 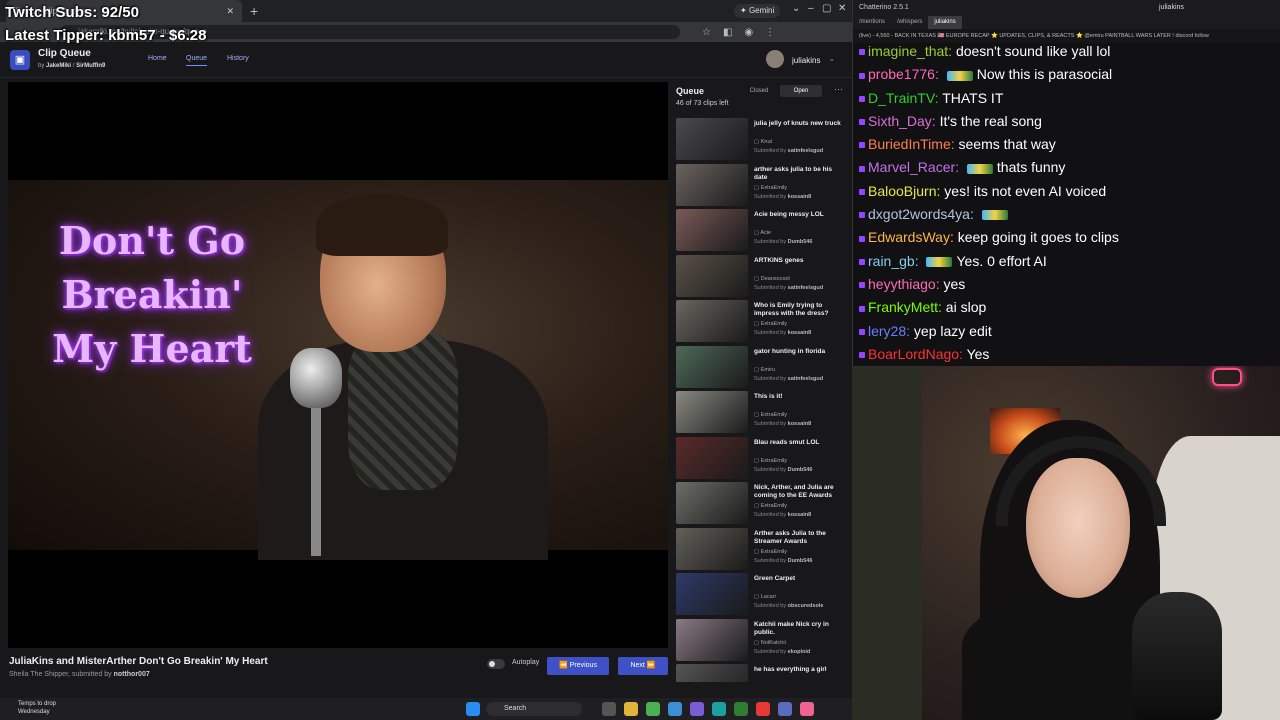 What do you see at coordinates (921, 214) in the screenshot?
I see `chat-username: dxgot2words4ya:` at bounding box center [921, 214].